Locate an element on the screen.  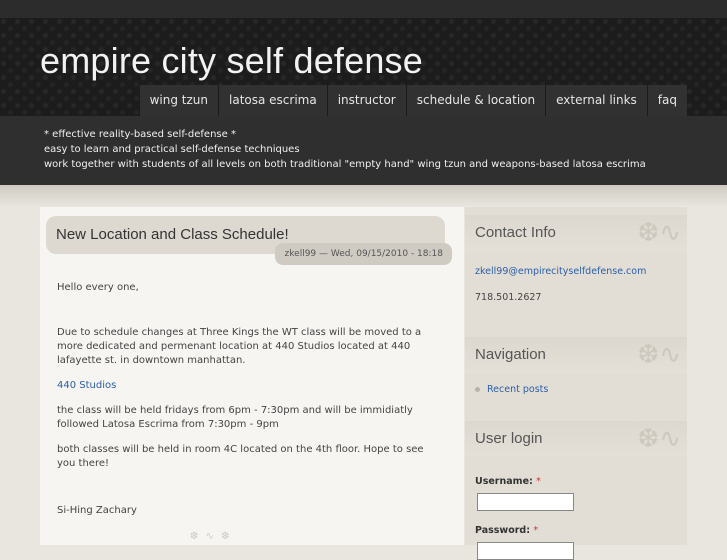
nav-item-wing-tzun: wing tzun is located at coordinates (179, 100).